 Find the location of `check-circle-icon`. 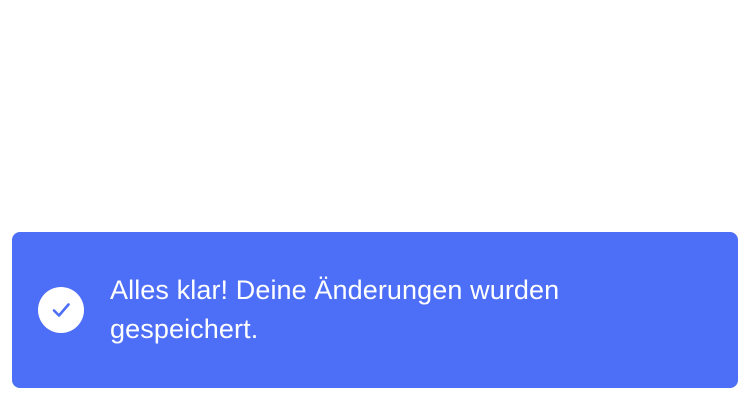

check-circle-icon is located at coordinates (61, 310).